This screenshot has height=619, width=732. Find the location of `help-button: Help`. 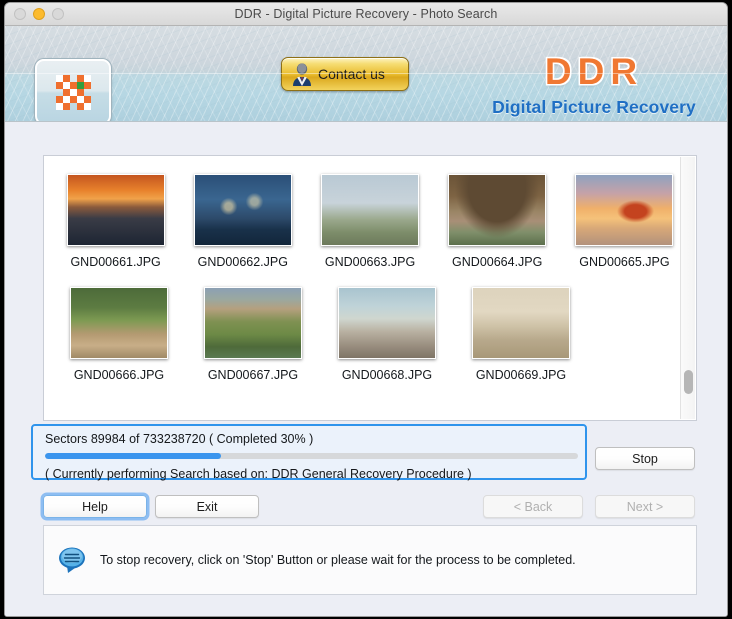

help-button: Help is located at coordinates (95, 506).